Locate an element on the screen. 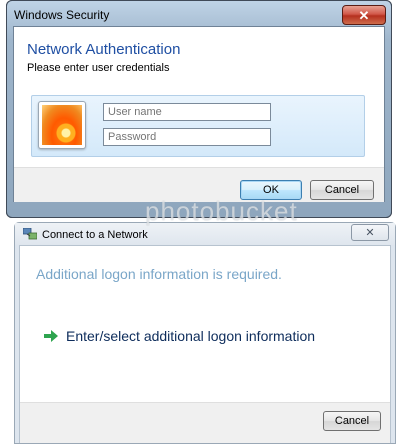 The height and width of the screenshot is (447, 400). dialog-title: Connect to a Network is located at coordinates (95, 235).